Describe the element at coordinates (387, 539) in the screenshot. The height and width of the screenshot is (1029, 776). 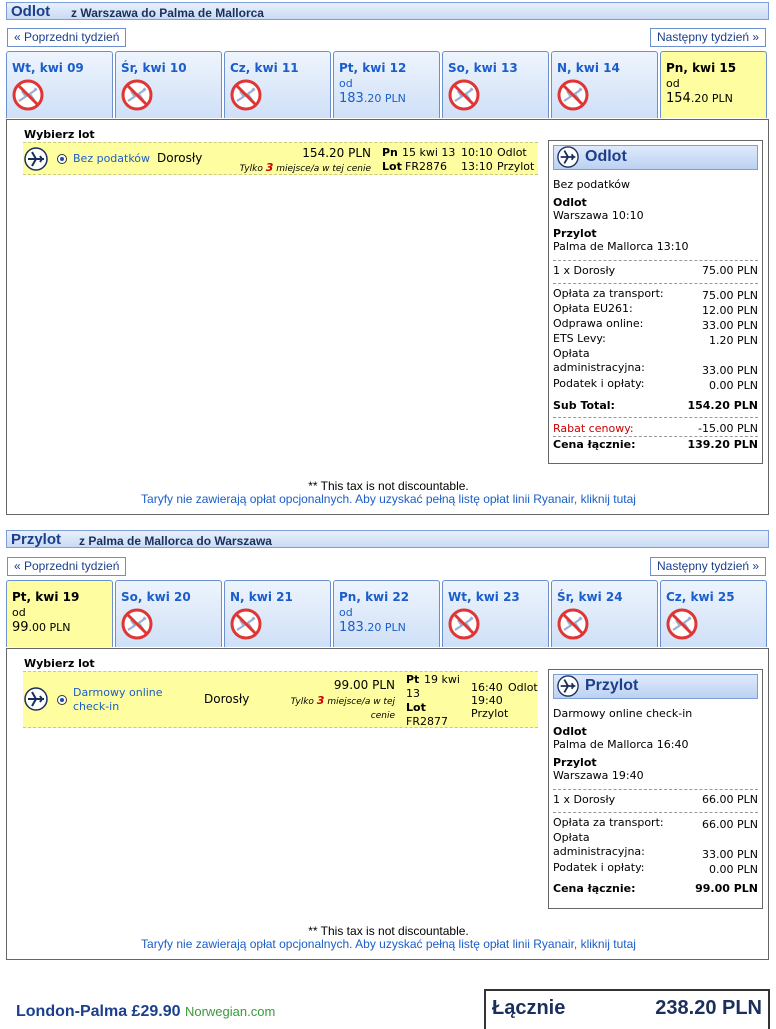
I see `inbound-header: Przylot z Palma de Mallorca do Warszawa` at that location.